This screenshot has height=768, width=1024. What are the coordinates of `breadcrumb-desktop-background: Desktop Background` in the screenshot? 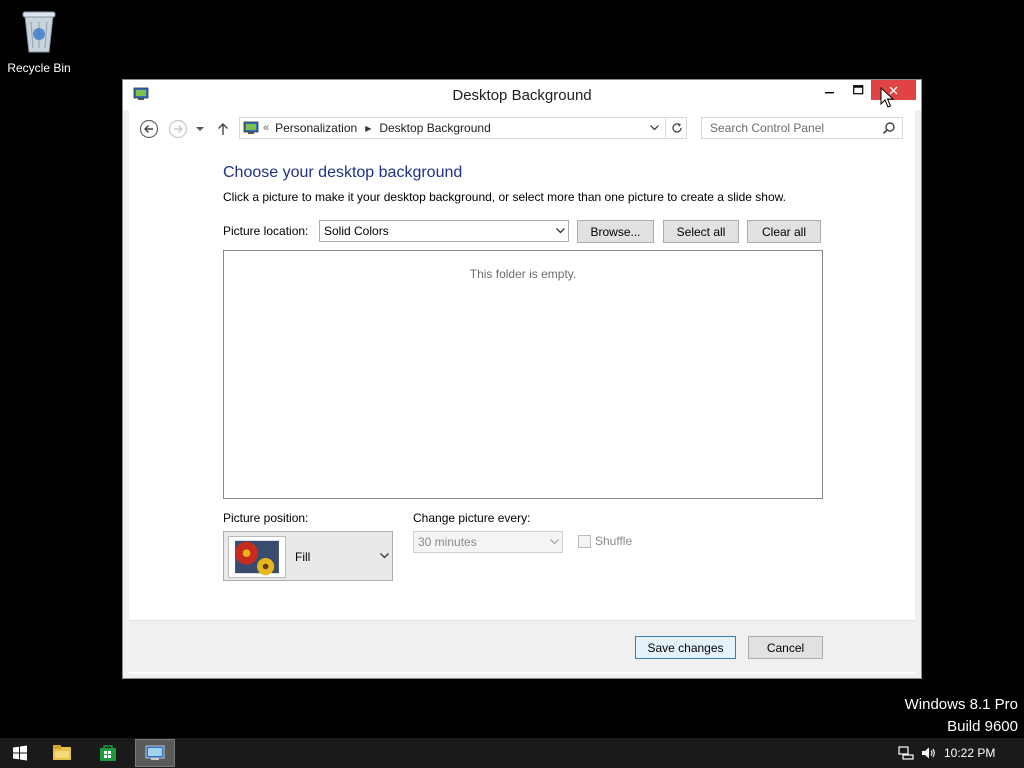 It's located at (434, 128).